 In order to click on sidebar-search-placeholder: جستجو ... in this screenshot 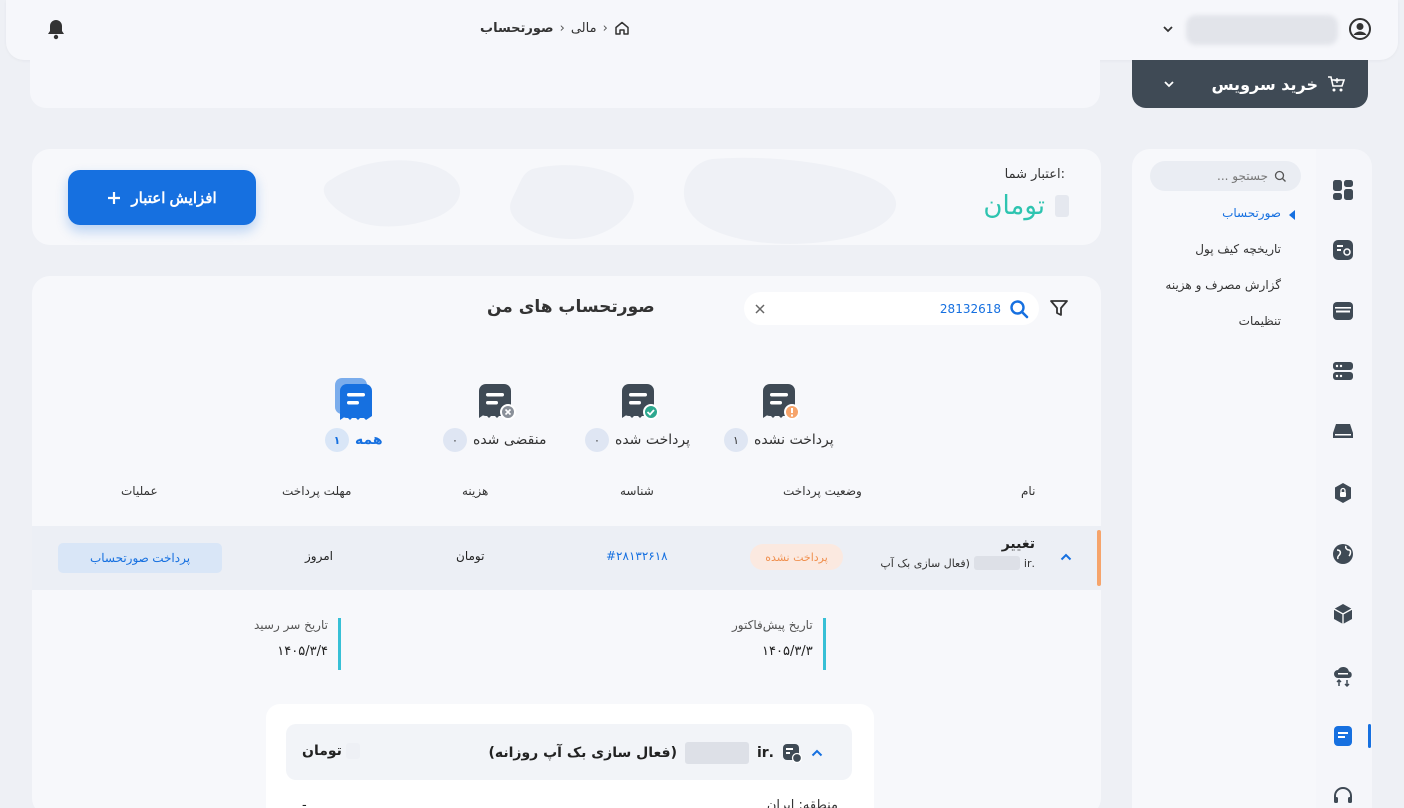, I will do `click(1242, 176)`.